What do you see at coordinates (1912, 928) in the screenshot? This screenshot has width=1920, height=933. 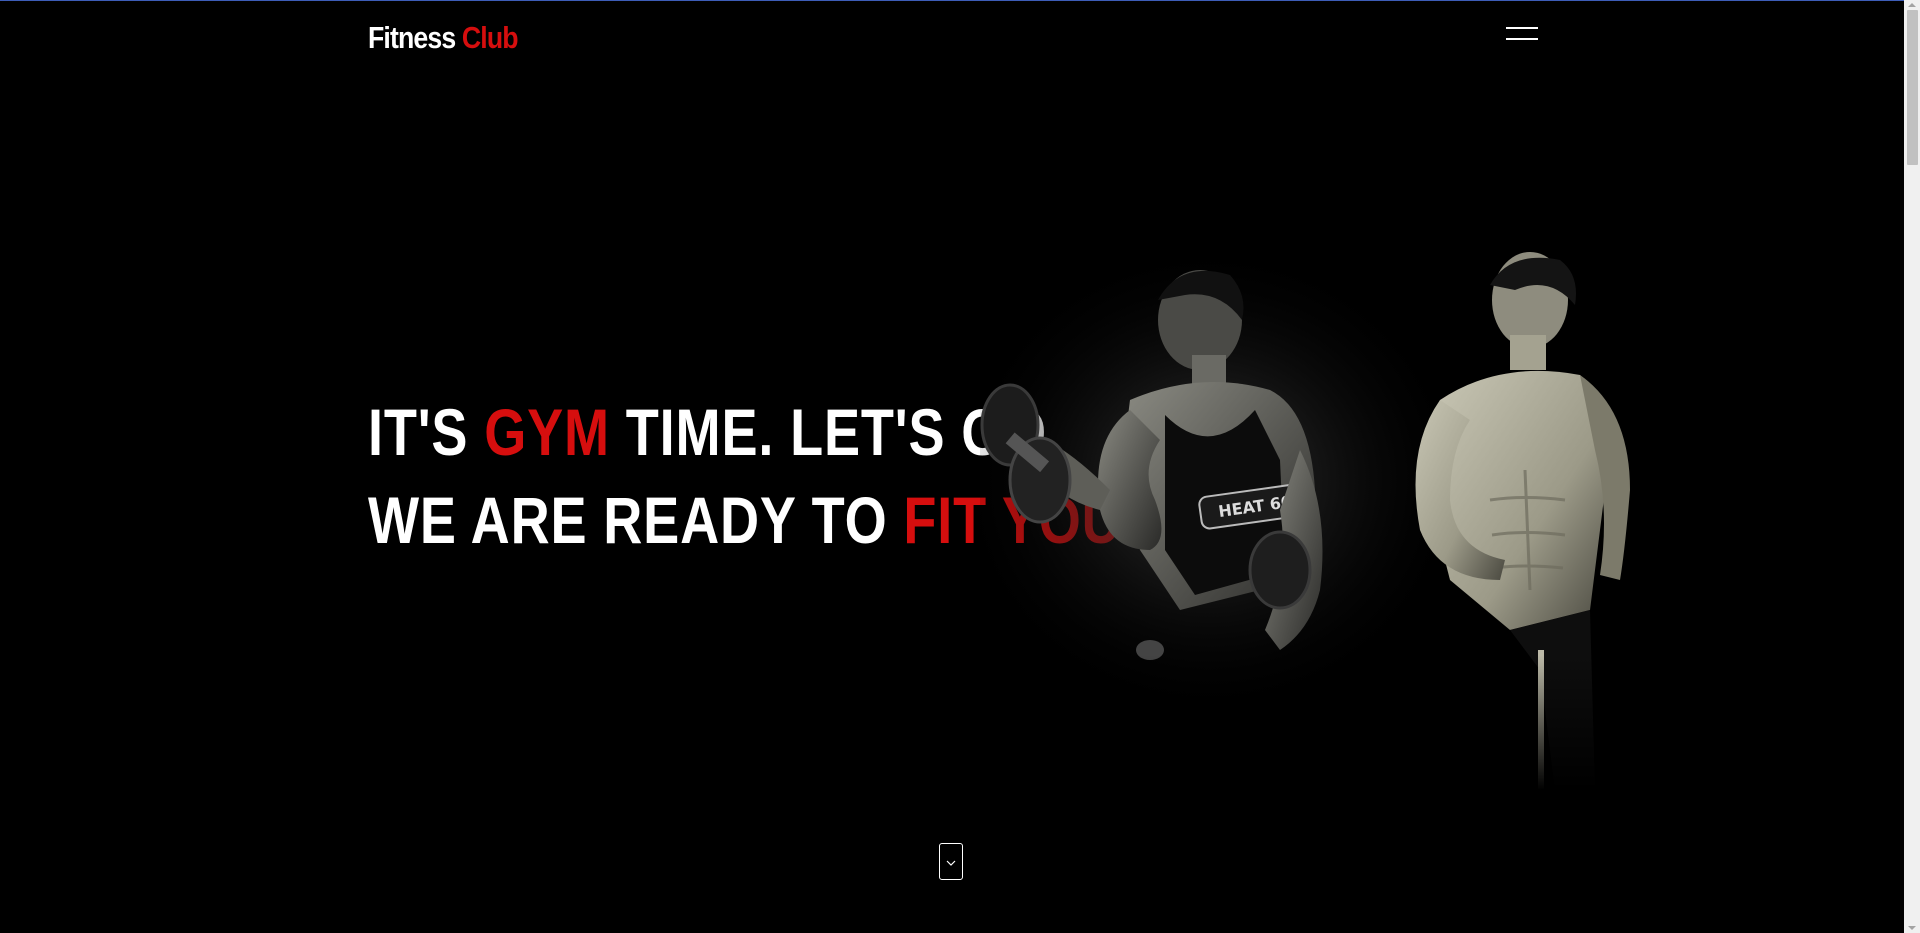 I see `scroll-down-arrow-icon` at bounding box center [1912, 928].